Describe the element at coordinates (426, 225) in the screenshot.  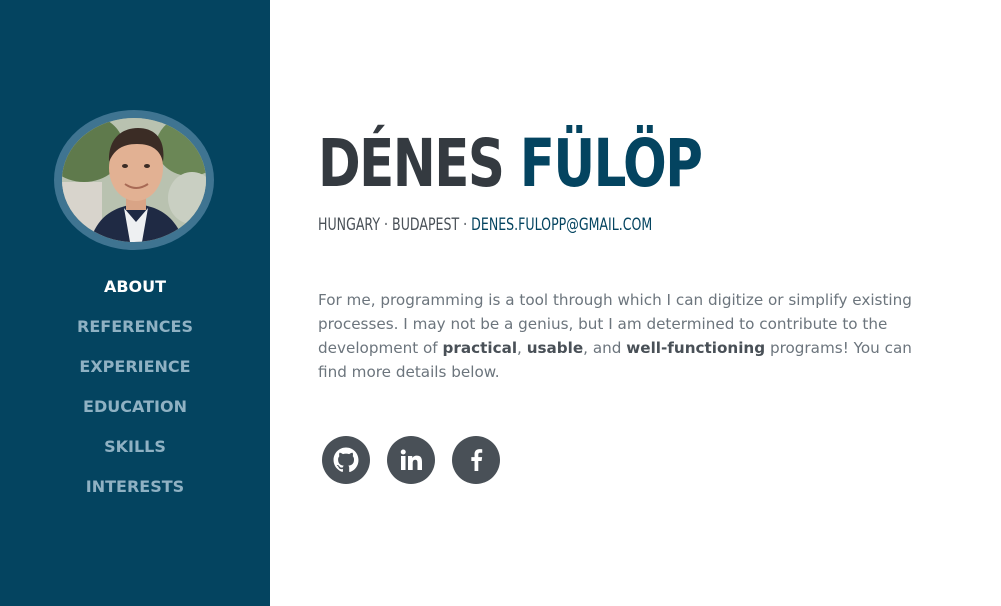
I see `city: BUDAPEST` at that location.